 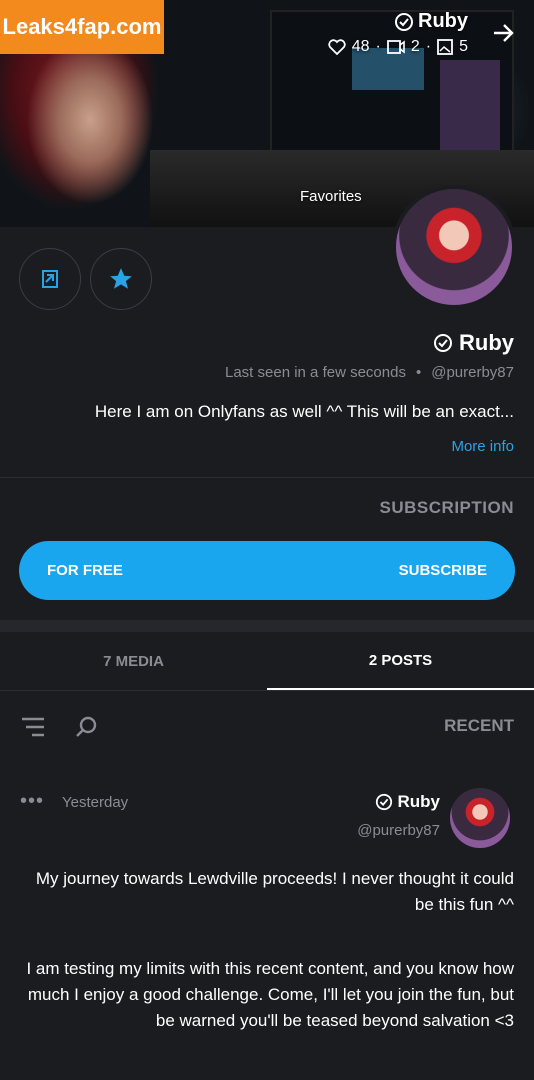 I want to click on search-icon, so click(x=87, y=729).